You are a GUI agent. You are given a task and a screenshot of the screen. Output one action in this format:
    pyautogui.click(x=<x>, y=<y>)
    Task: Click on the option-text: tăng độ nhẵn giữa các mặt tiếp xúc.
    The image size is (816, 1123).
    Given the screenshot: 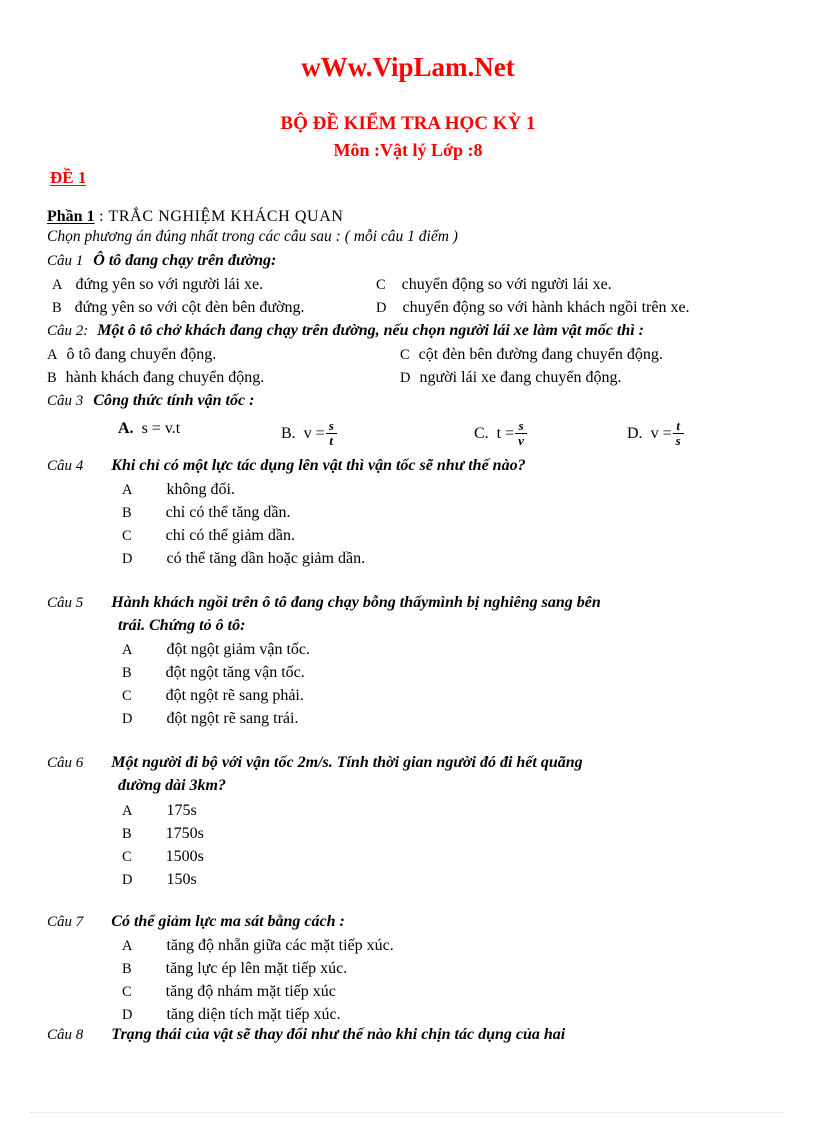 What is the action you would take?
    pyautogui.click(x=280, y=945)
    